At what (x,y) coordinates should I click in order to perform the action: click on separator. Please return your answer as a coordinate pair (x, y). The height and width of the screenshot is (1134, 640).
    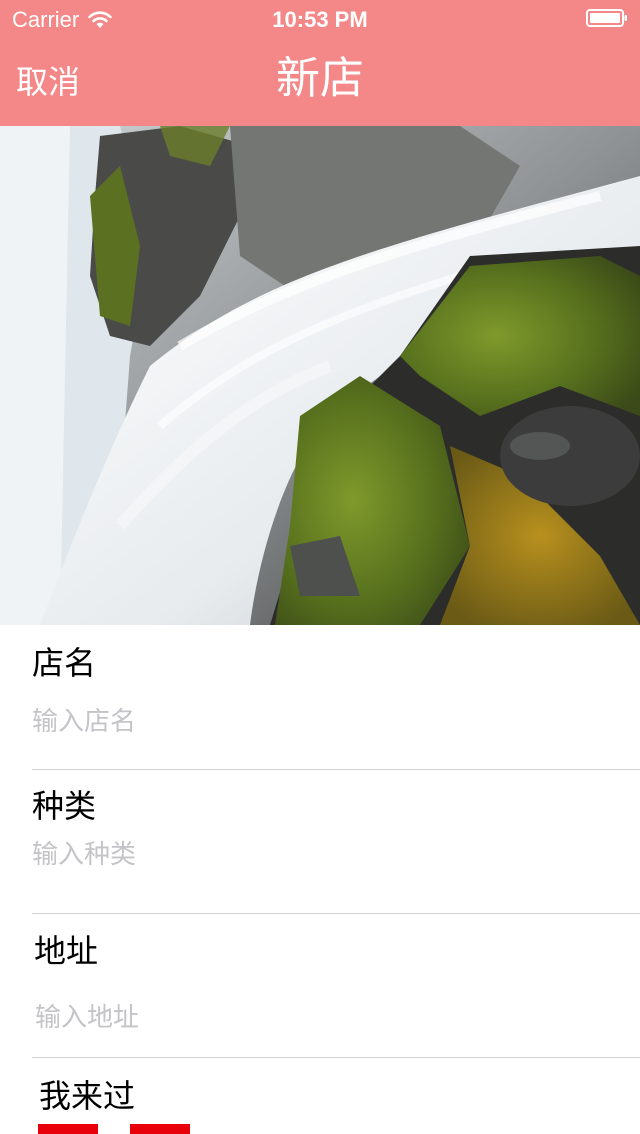
    Looking at the image, I should click on (336, 1057).